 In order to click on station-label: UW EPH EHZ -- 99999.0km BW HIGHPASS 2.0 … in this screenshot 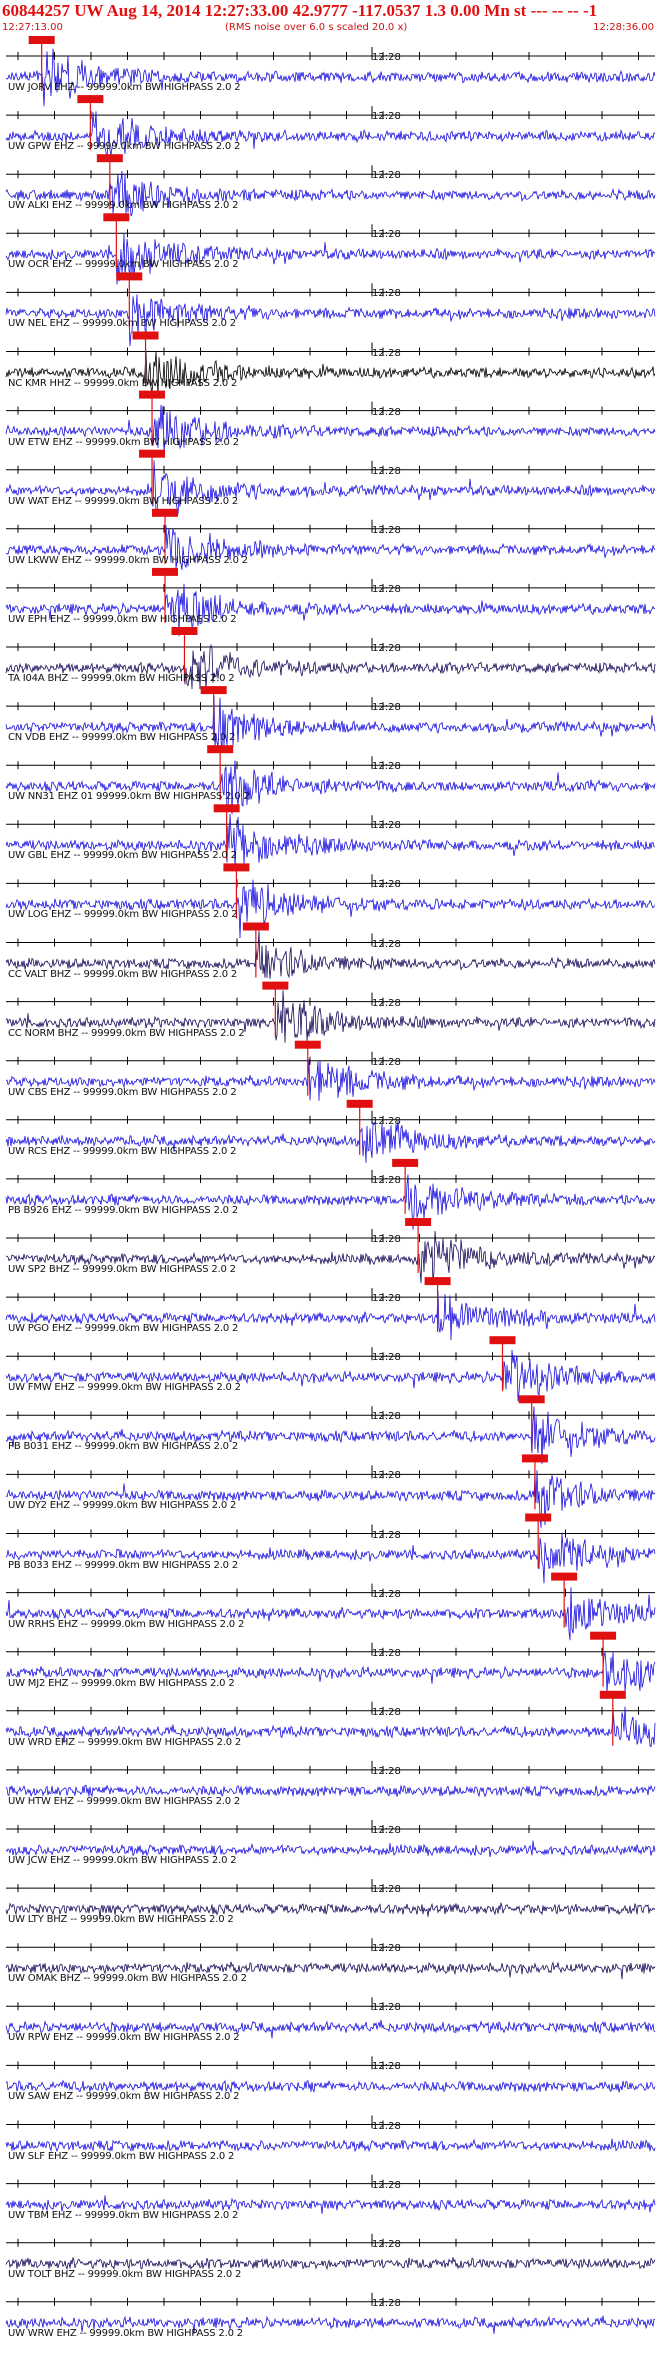, I will do `click(122, 619)`.